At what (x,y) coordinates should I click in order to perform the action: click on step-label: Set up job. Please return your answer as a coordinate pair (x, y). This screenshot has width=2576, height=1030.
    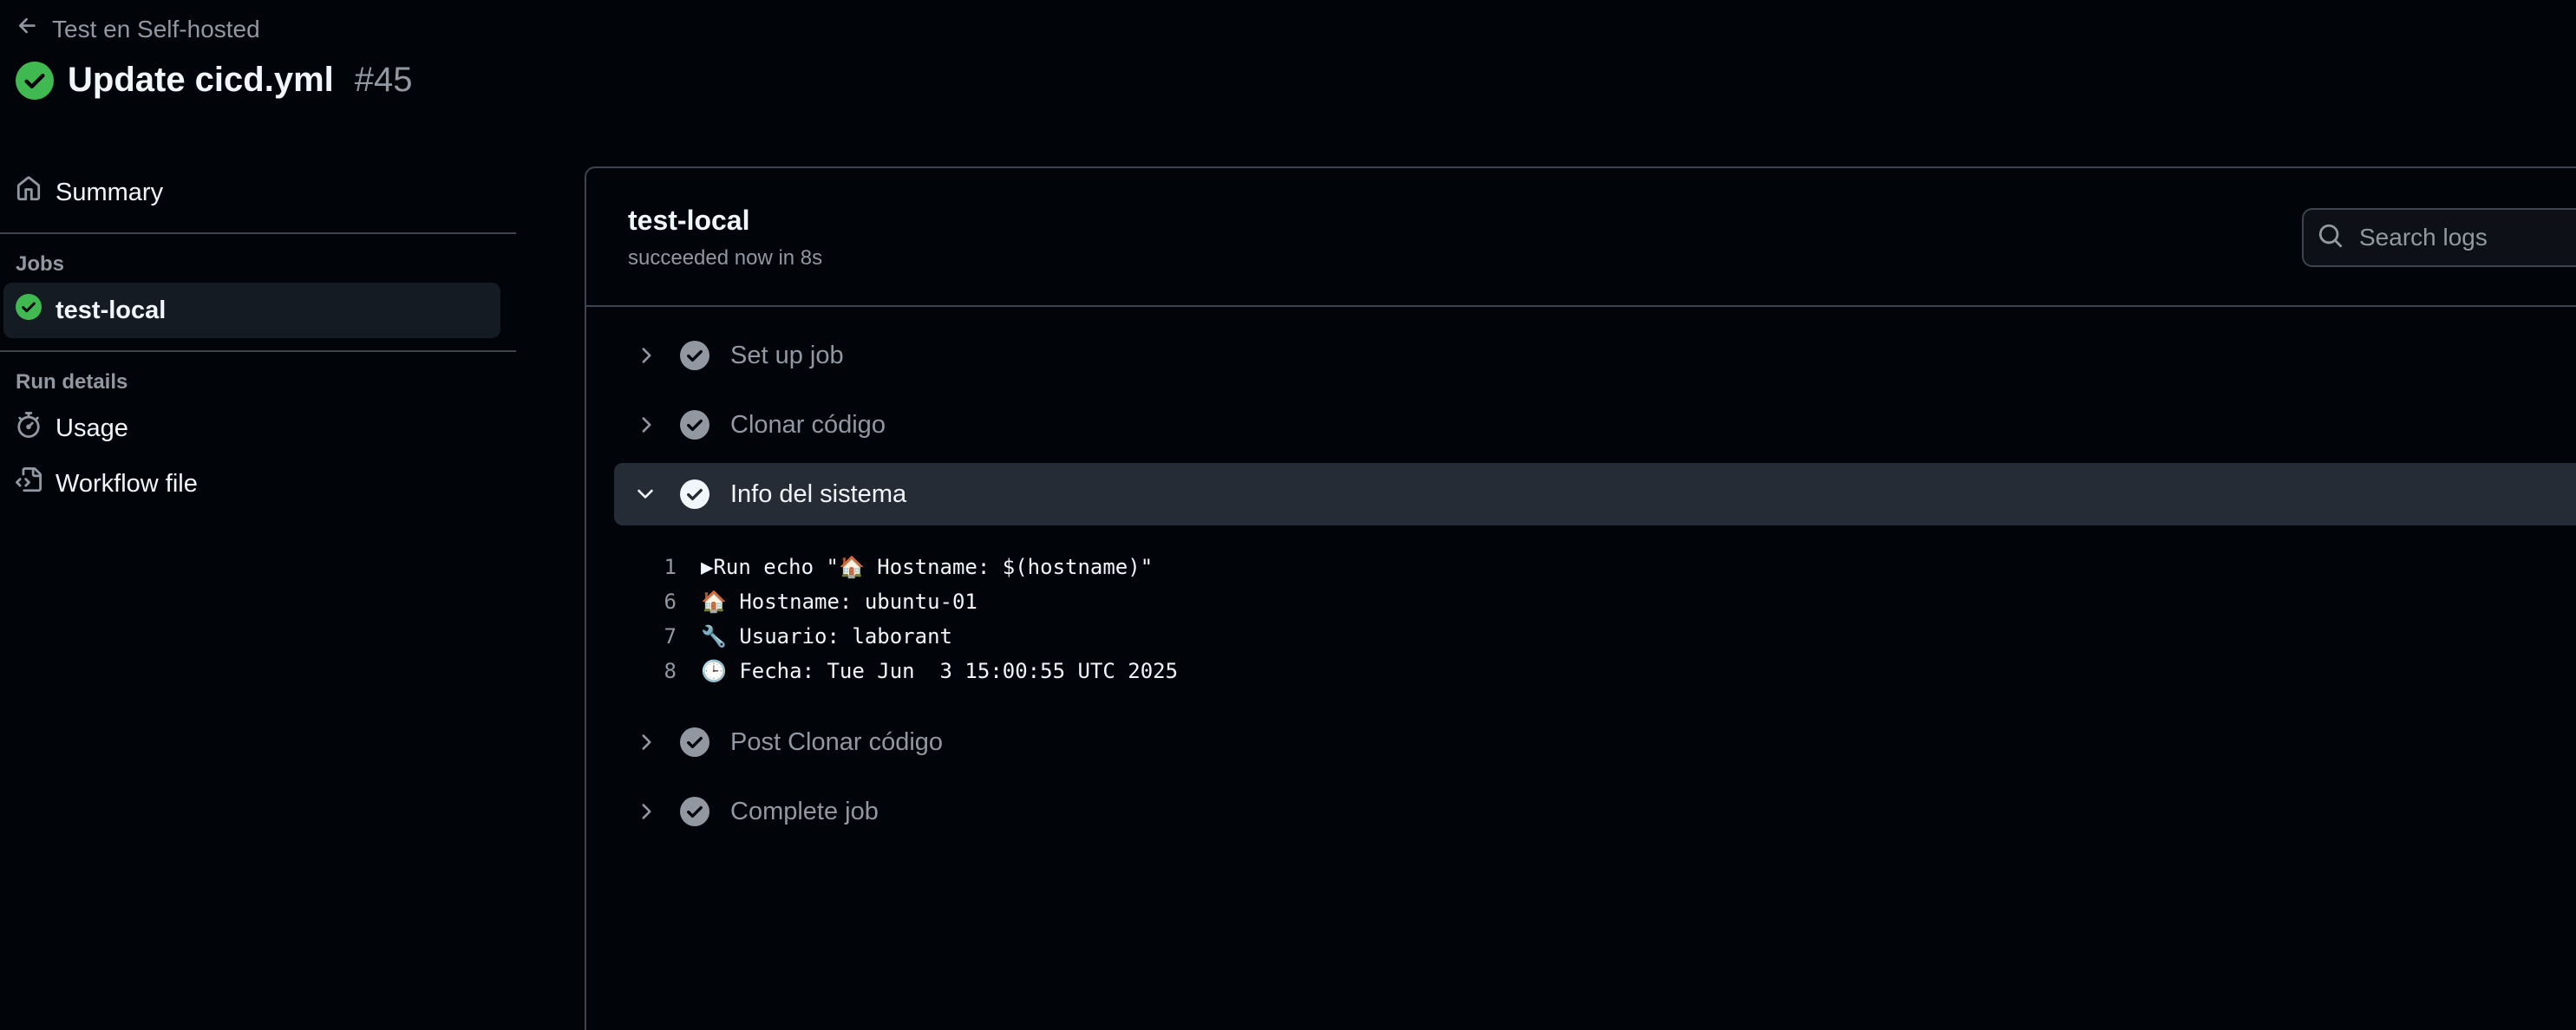
    Looking at the image, I should click on (787, 355).